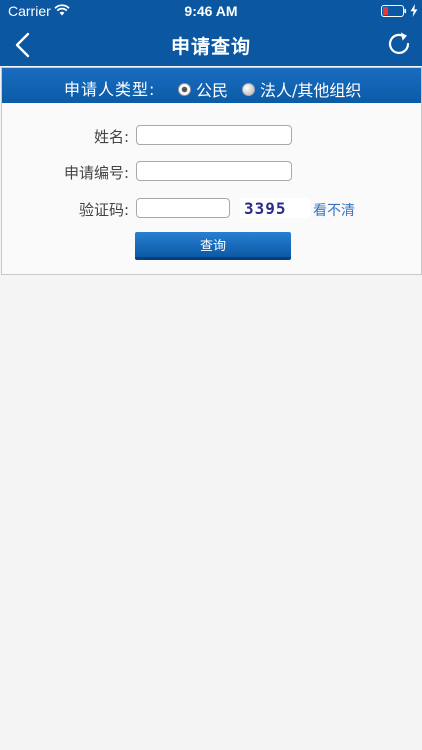  I want to click on application-number-input, so click(214, 171).